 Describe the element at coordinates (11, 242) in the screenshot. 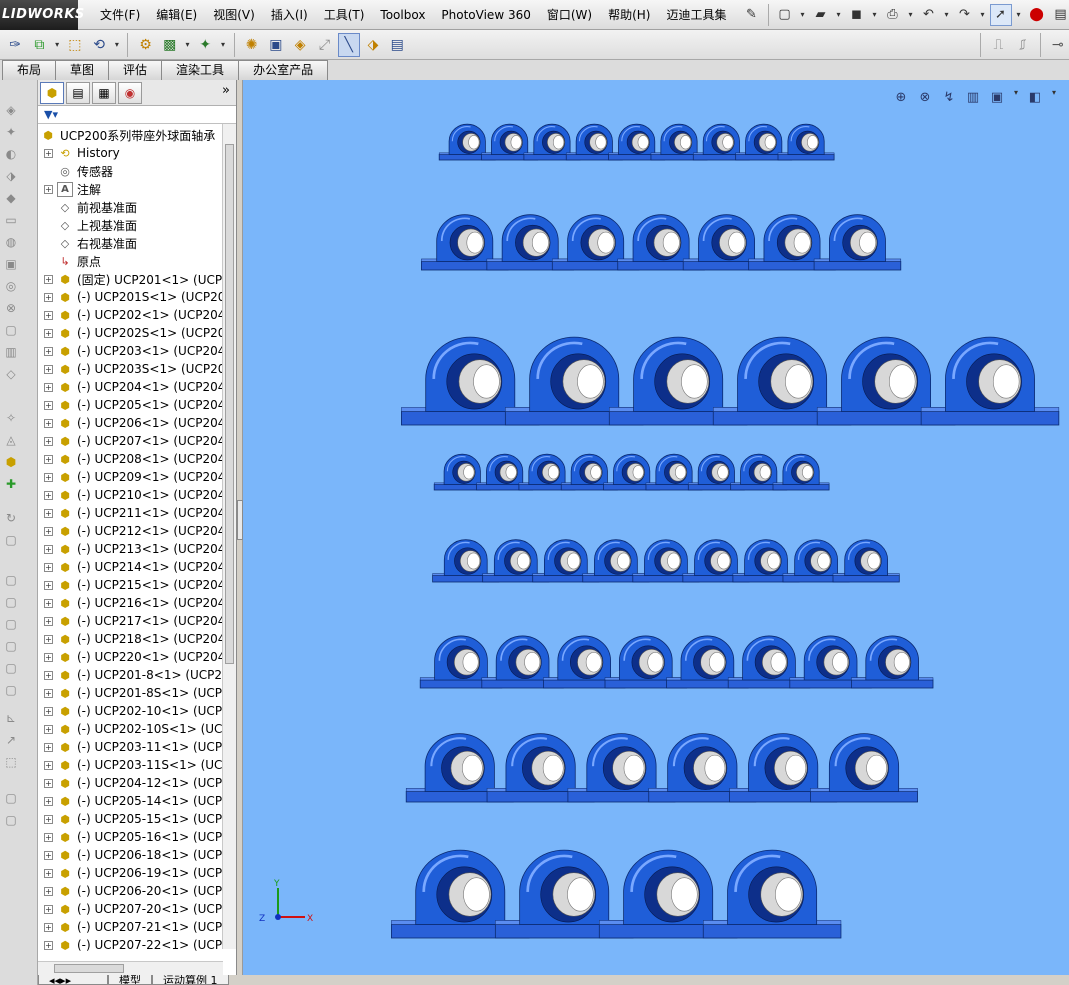

I see `tool-strip-icon: ◍` at that location.